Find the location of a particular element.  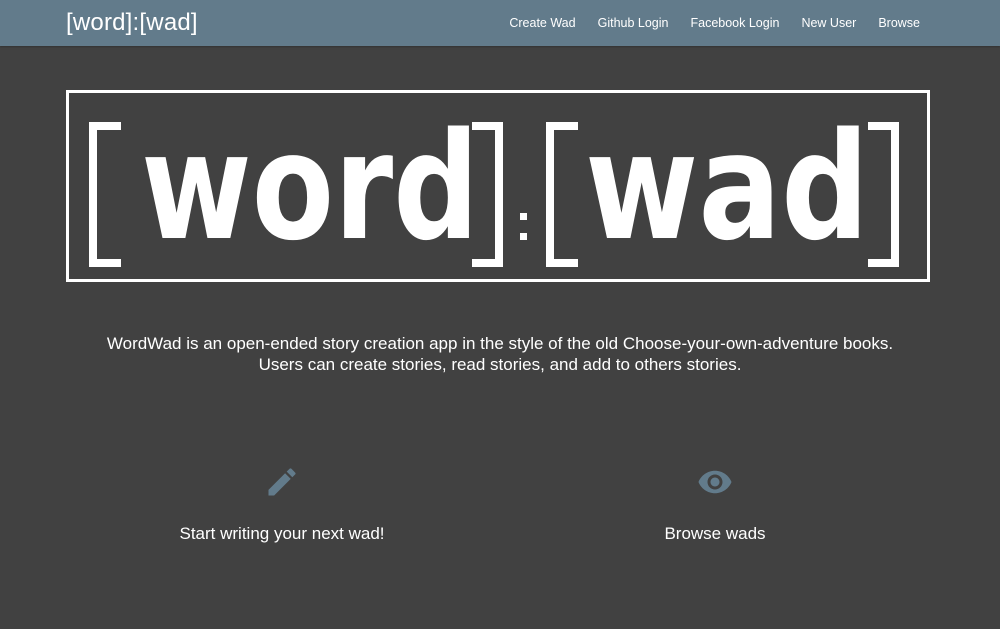

start-writing-feature: Start writing your next wad! is located at coordinates (282, 504).